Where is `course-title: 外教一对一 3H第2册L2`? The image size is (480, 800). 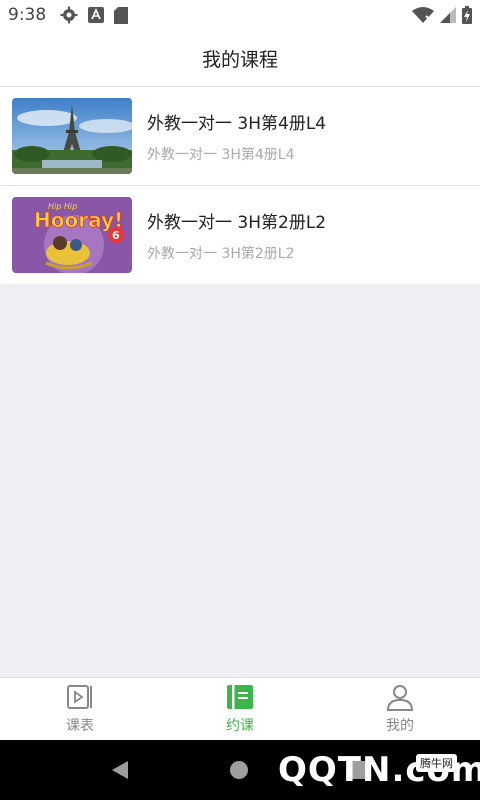
course-title: 外教一对一 3H第2册L2 is located at coordinates (237, 222).